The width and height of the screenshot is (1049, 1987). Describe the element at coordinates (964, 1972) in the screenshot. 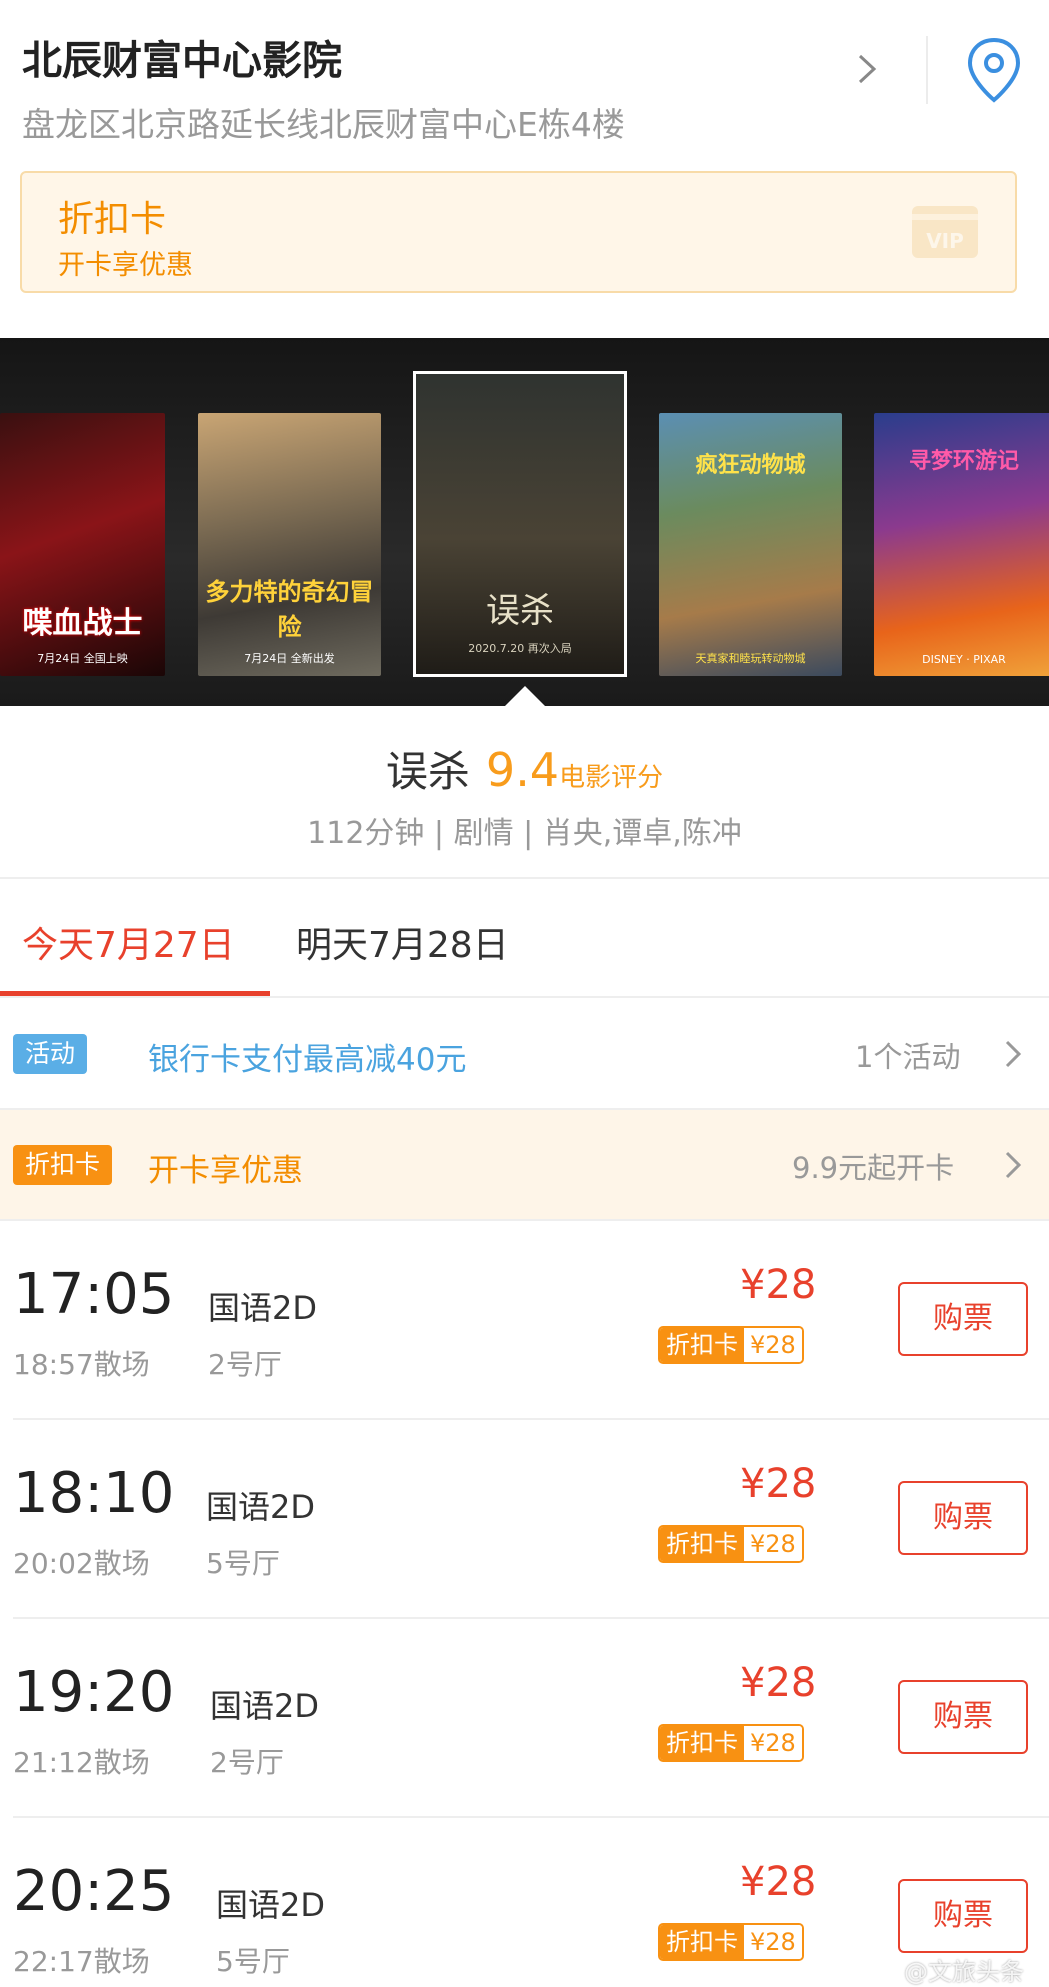

I see `watermark: @文旅头条` at that location.